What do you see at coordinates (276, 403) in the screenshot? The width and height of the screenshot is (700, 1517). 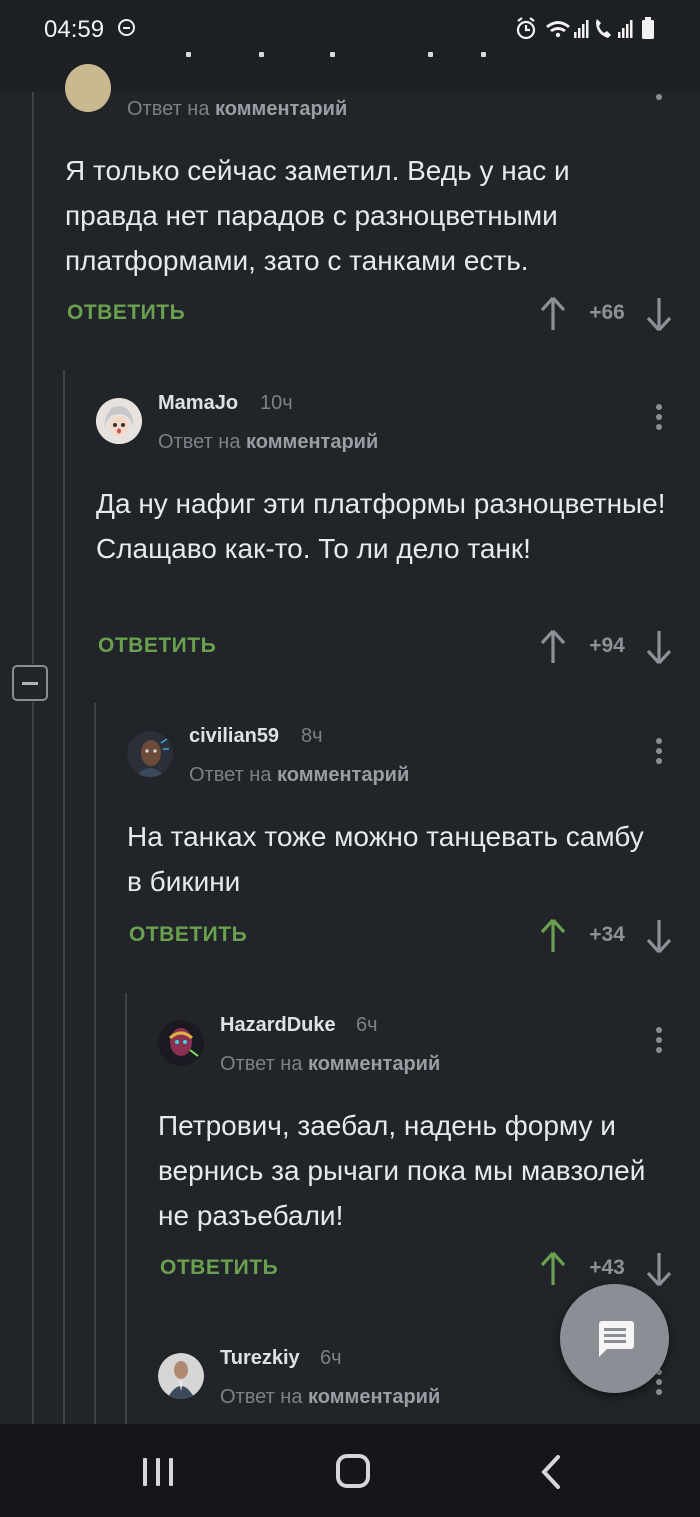 I see `comment-time: 10ч` at bounding box center [276, 403].